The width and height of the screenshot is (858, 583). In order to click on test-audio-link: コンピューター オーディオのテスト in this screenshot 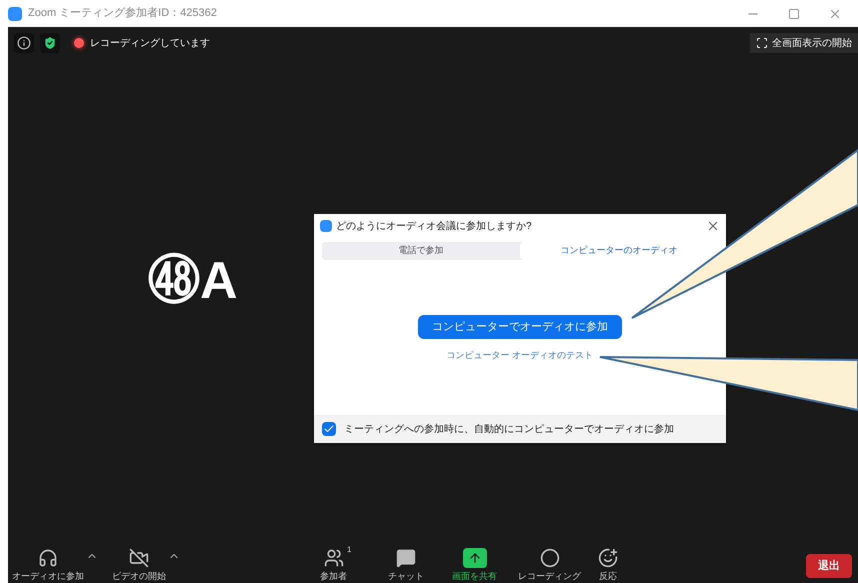, I will do `click(520, 355)`.